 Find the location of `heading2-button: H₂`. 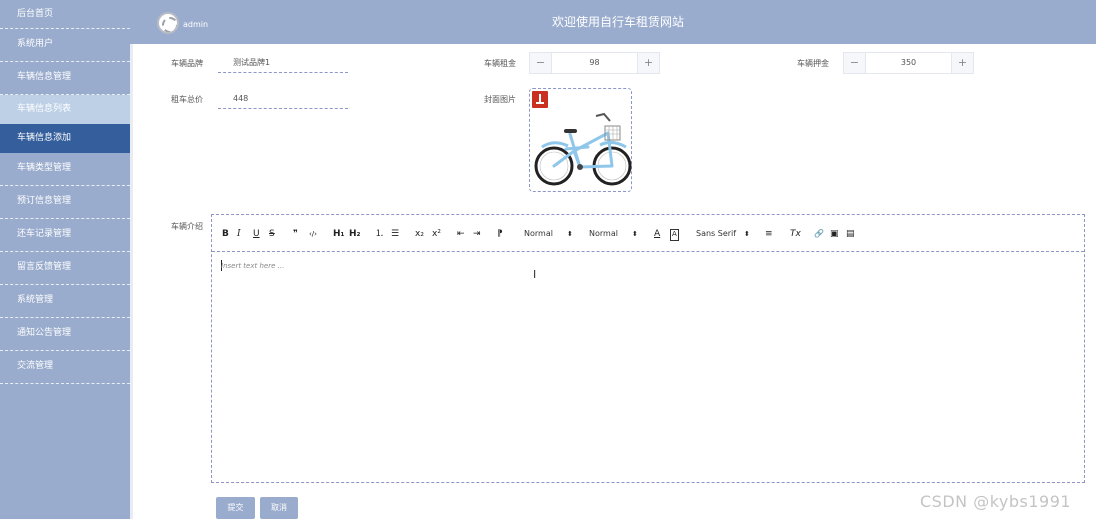

heading2-button: H₂ is located at coordinates (354, 234).